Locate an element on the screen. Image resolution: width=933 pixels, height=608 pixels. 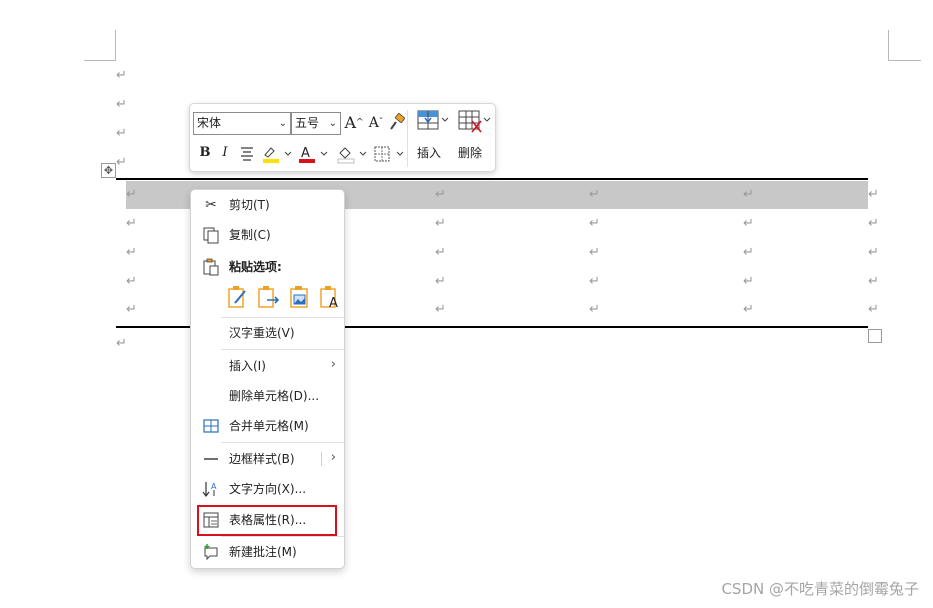
paste-merge-formatting-icon is located at coordinates (269, 297).